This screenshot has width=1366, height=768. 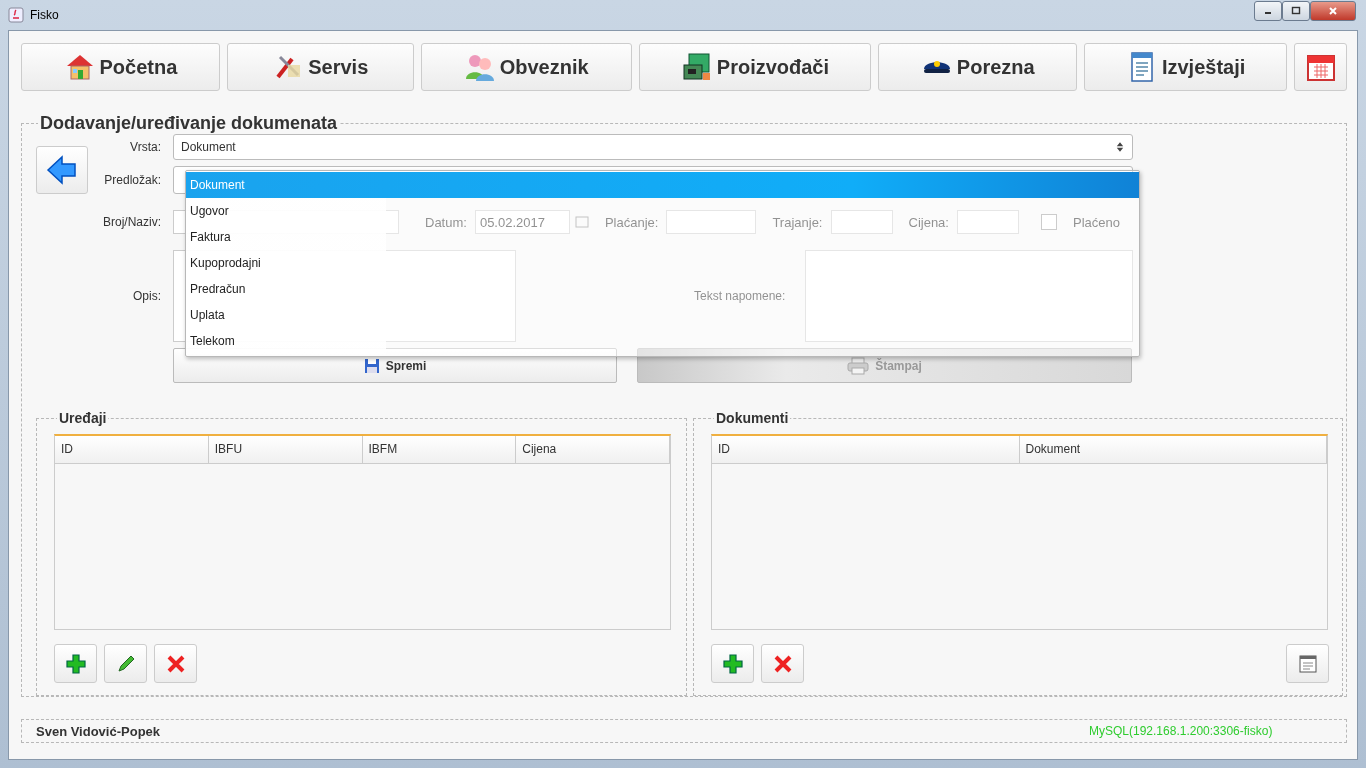 What do you see at coordinates (132, 180) in the screenshot?
I see `field-label: Predložak:` at bounding box center [132, 180].